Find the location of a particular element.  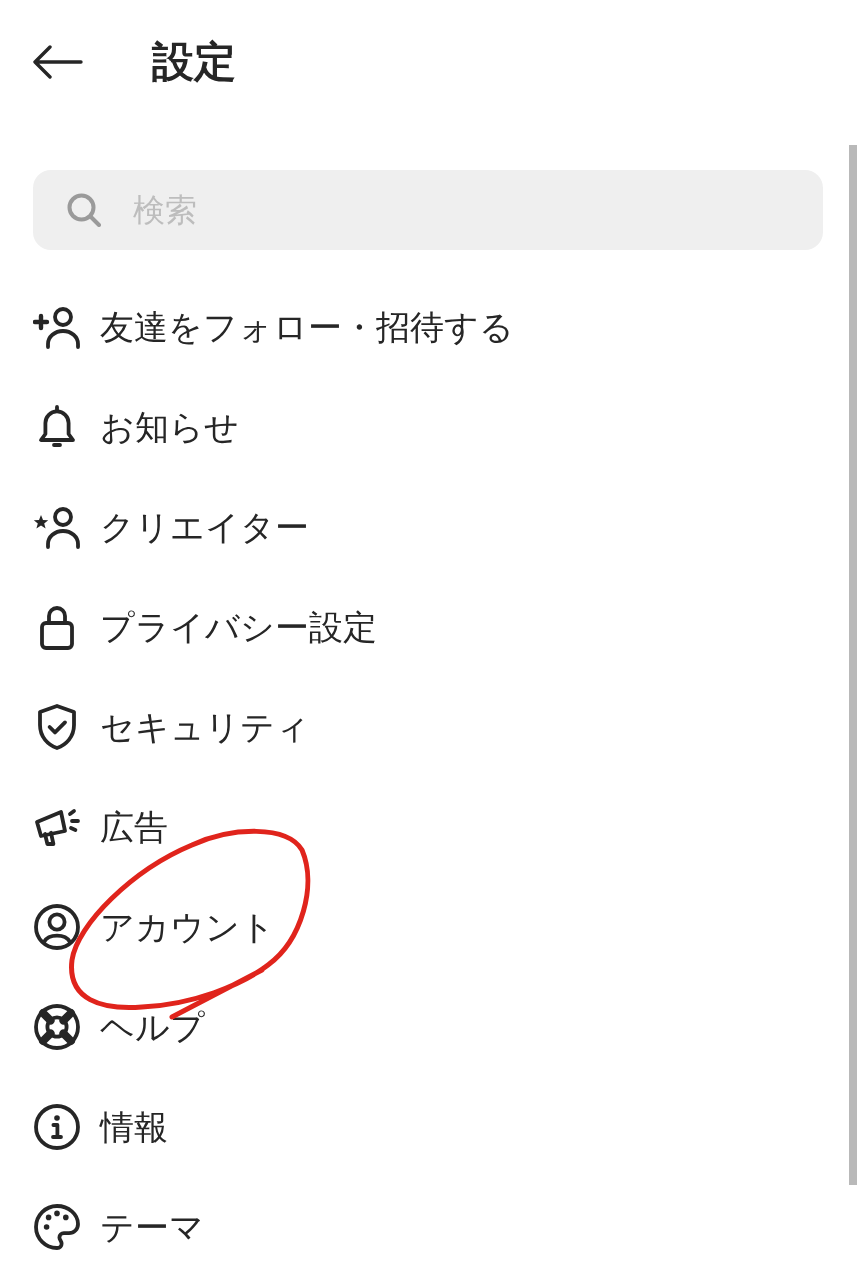

person-circle-icon is located at coordinates (57, 927).